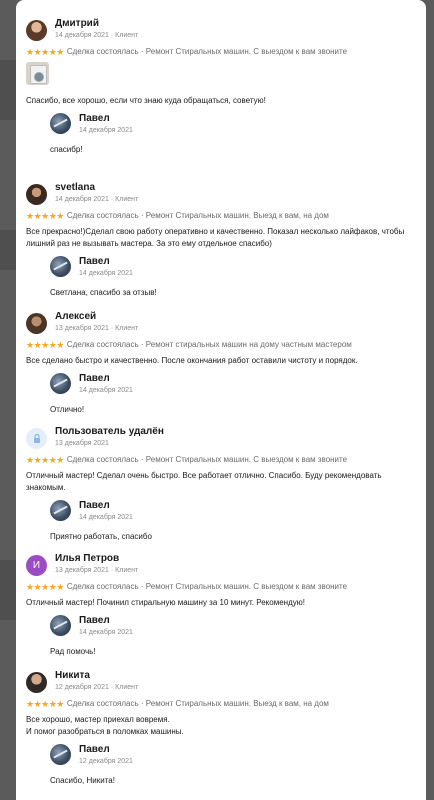  What do you see at coordinates (76, 316) in the screenshot?
I see `reviewer-name: Алексей` at bounding box center [76, 316].